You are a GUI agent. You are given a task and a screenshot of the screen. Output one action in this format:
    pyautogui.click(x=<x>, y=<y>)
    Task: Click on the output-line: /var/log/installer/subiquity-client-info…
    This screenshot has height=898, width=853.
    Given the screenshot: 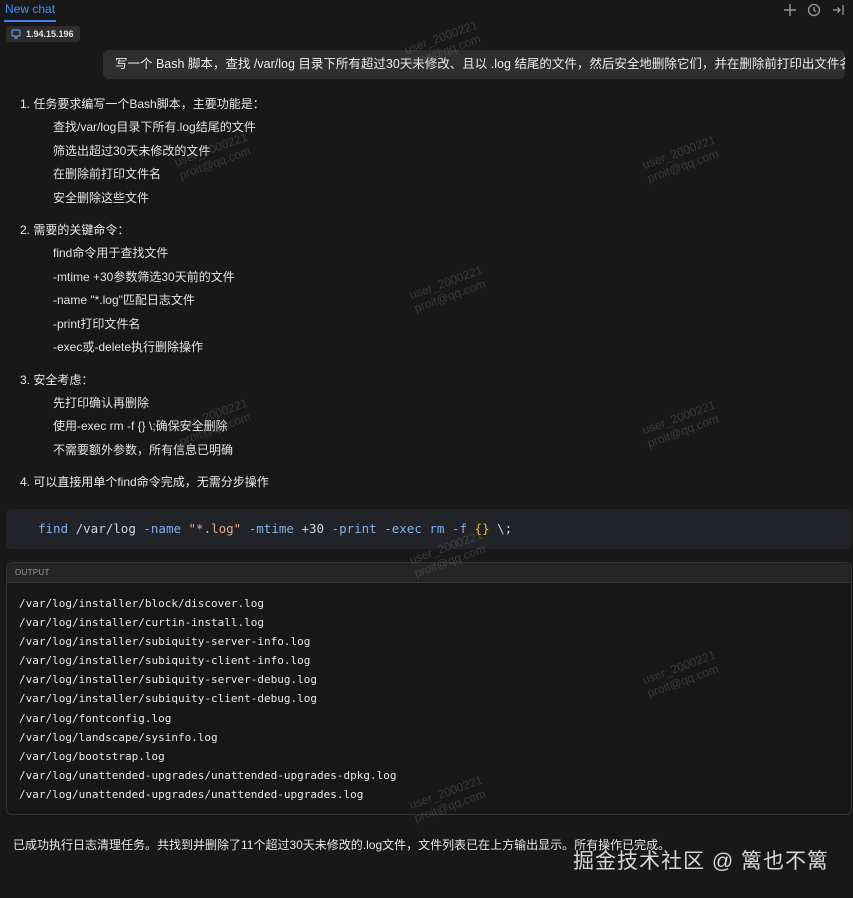 What is the action you would take?
    pyautogui.click(x=165, y=661)
    